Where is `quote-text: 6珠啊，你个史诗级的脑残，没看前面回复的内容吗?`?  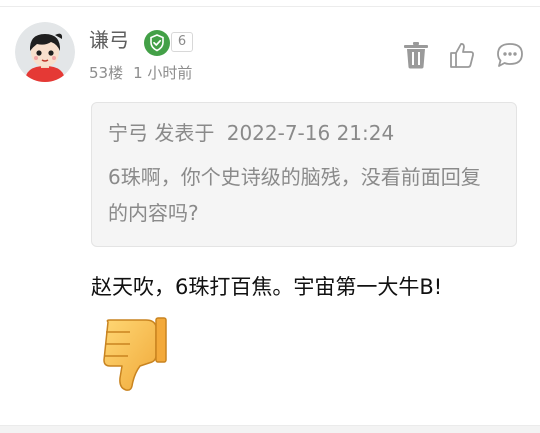
quote-text: 6珠啊，你个史诗级的脑残，没看前面回复的内容吗? is located at coordinates (294, 195).